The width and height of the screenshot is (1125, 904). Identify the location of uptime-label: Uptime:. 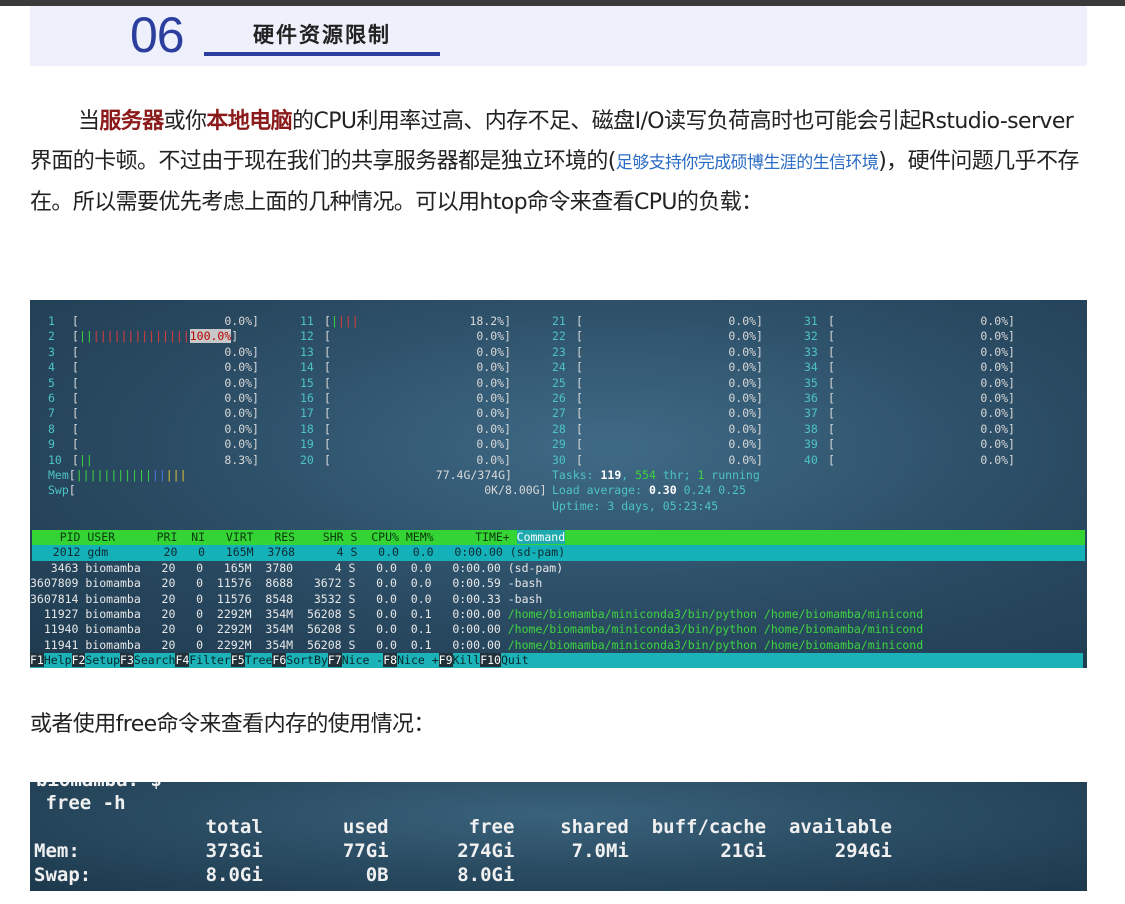
(580, 505).